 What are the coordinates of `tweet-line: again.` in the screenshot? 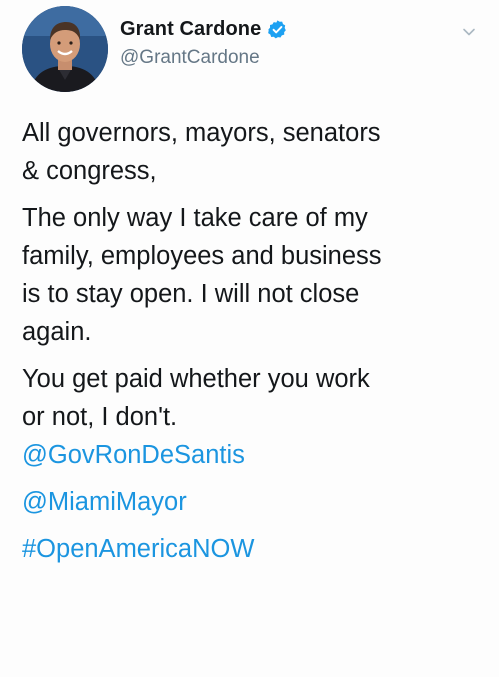 It's located at (57, 332).